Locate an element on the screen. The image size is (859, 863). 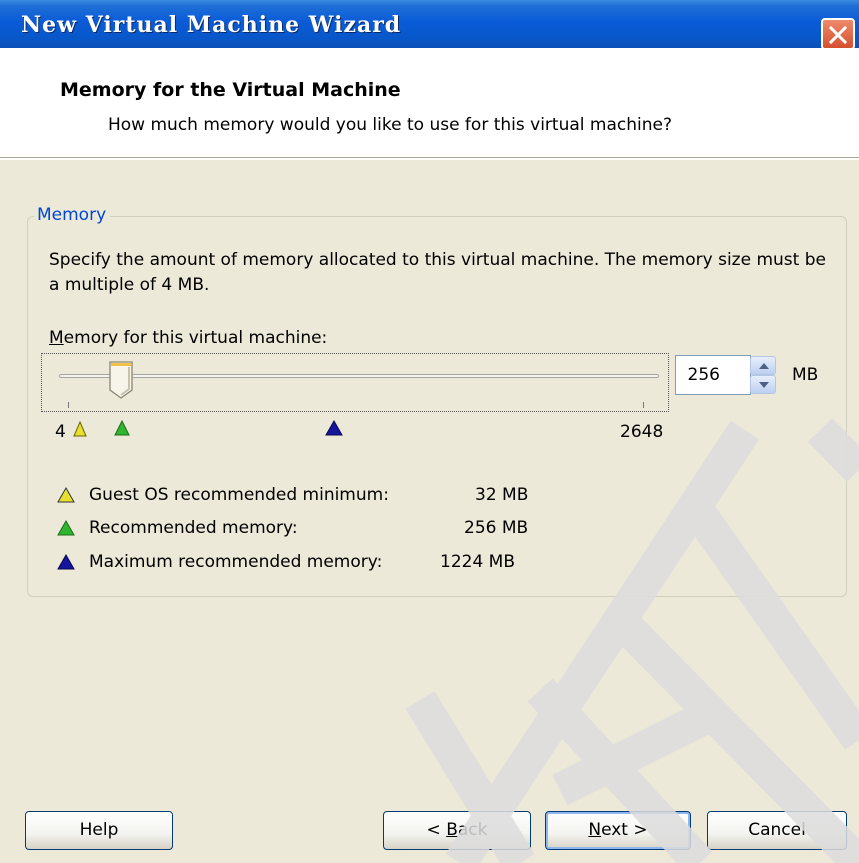
arrow-down-icon is located at coordinates (764, 385).